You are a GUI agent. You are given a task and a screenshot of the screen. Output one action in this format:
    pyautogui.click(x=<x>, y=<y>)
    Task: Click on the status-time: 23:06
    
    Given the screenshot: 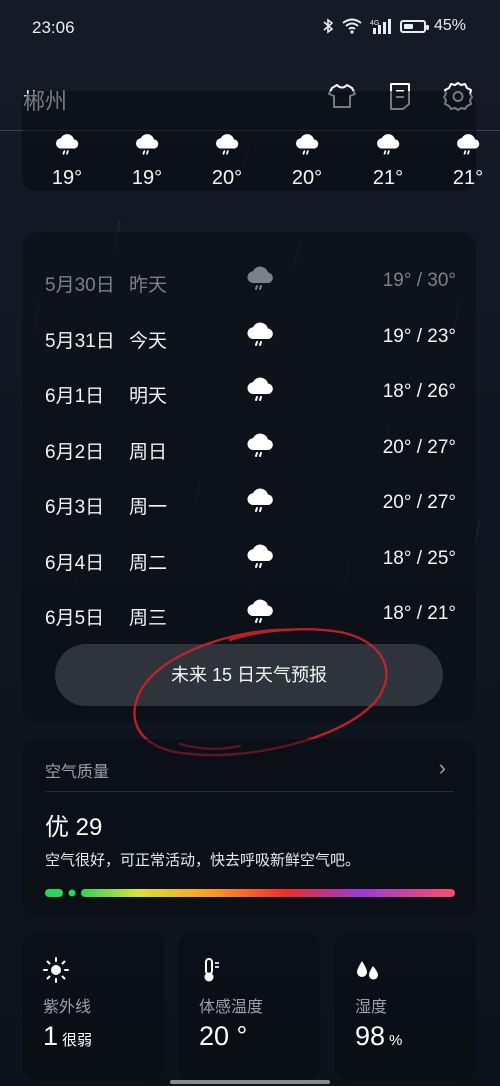 What is the action you would take?
    pyautogui.click(x=53, y=27)
    